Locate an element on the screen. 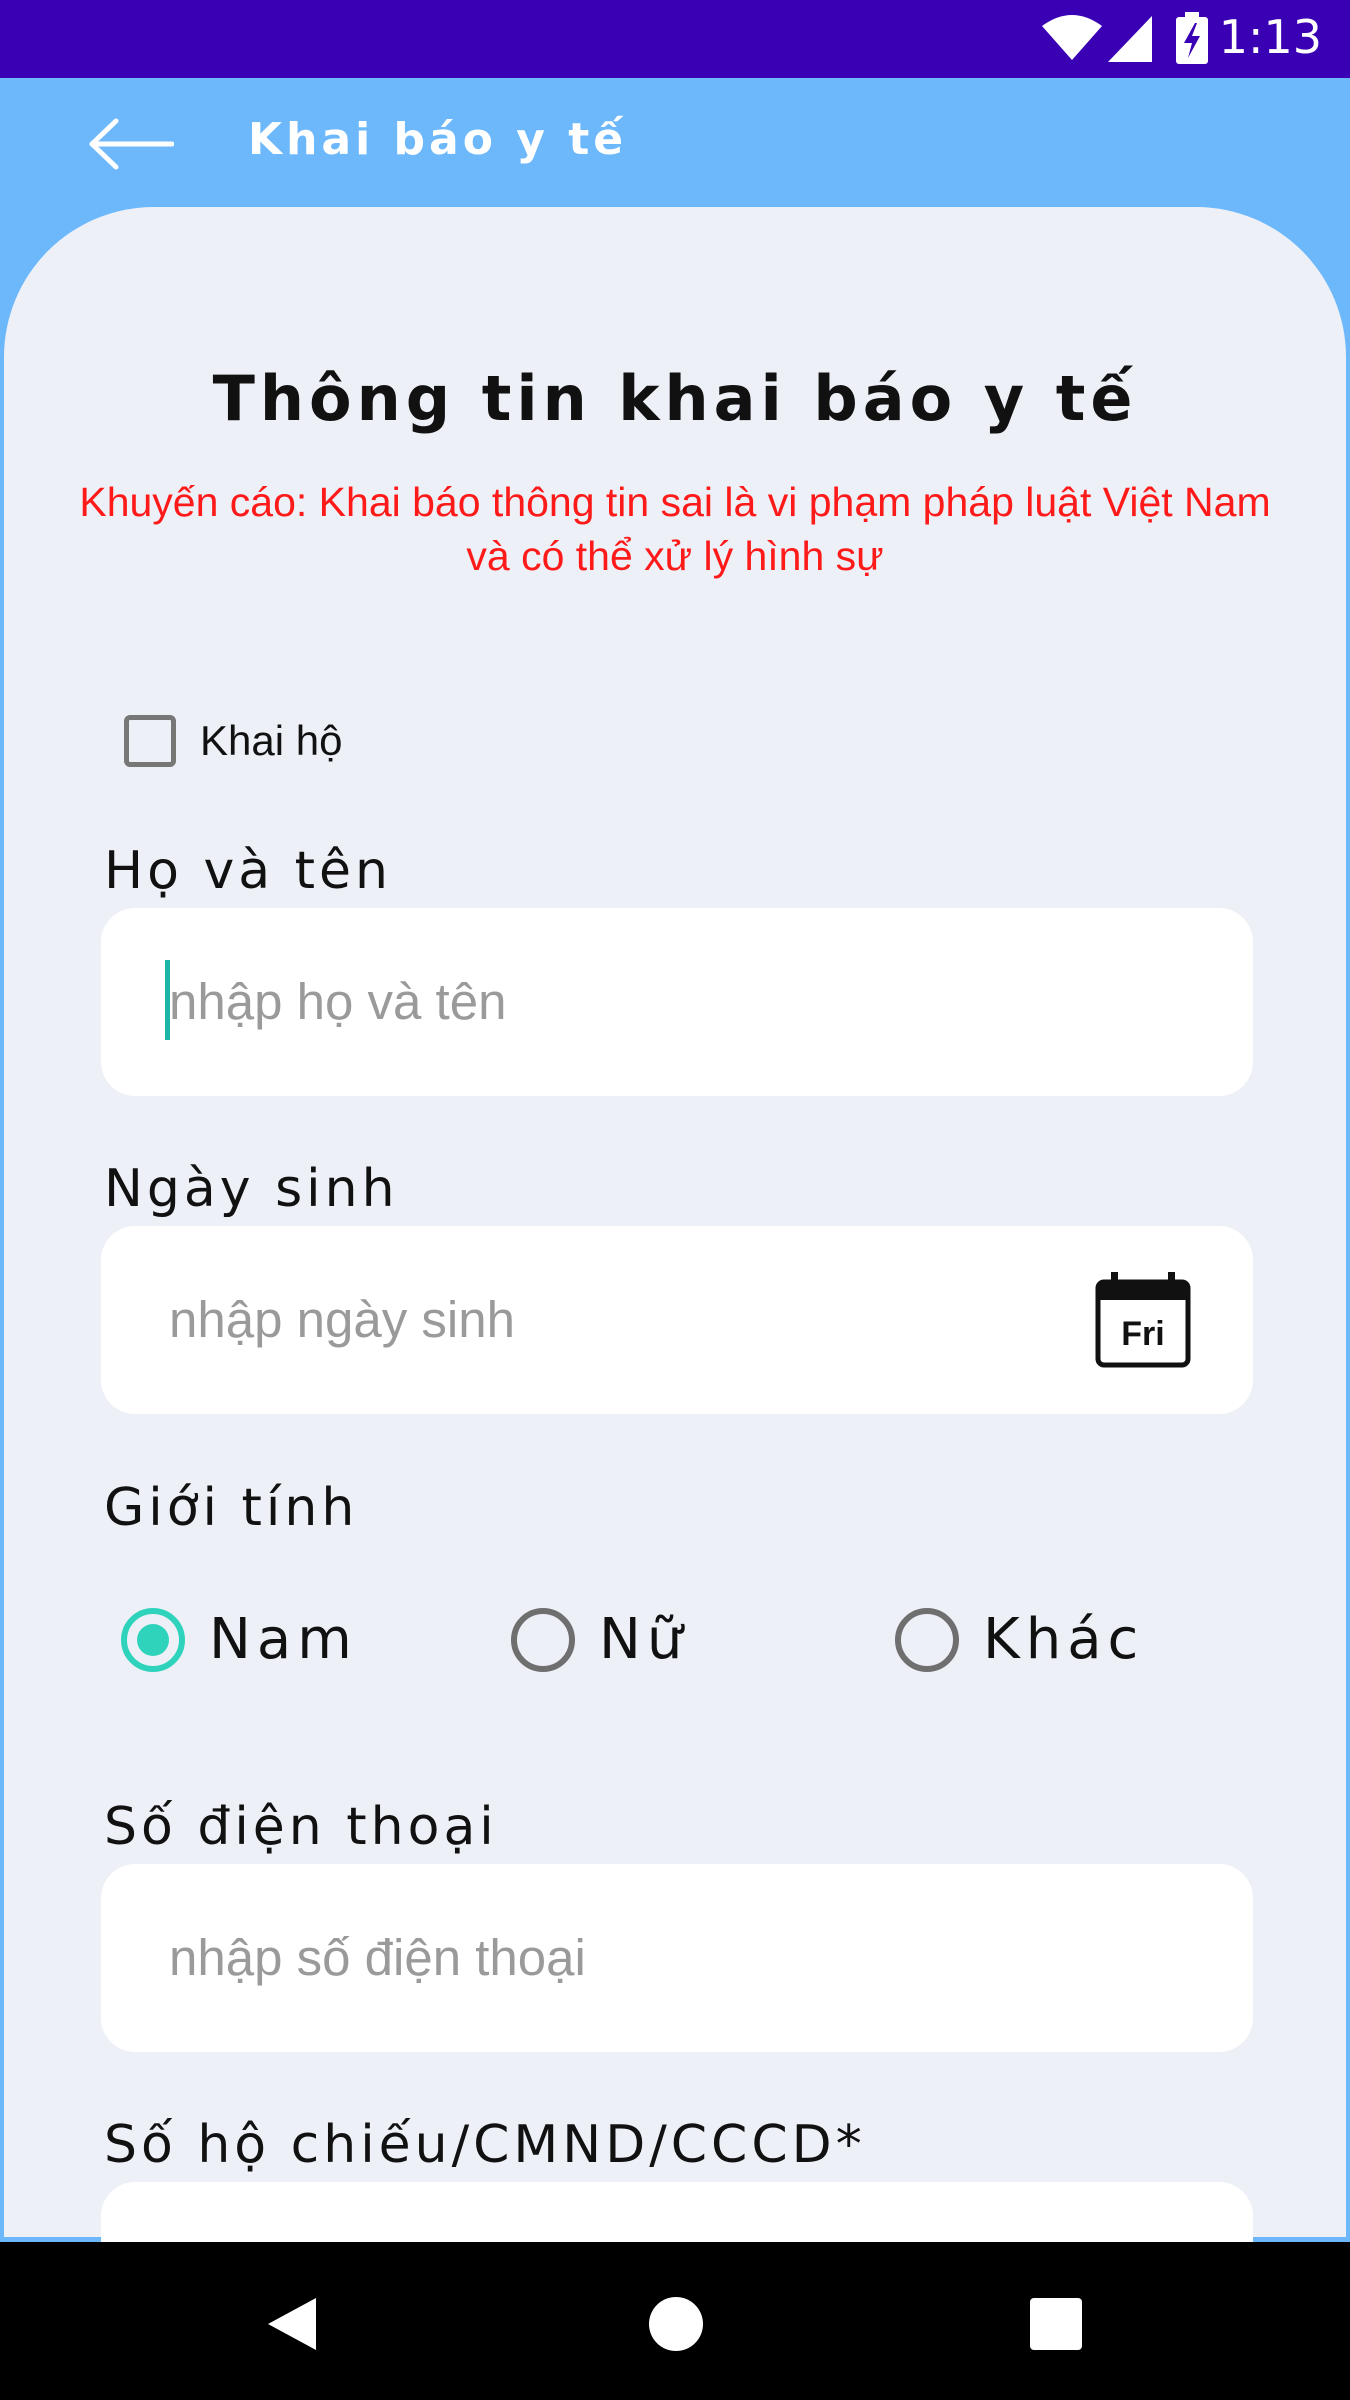  phone-input: nhập số điện thoại is located at coordinates (677, 1958).